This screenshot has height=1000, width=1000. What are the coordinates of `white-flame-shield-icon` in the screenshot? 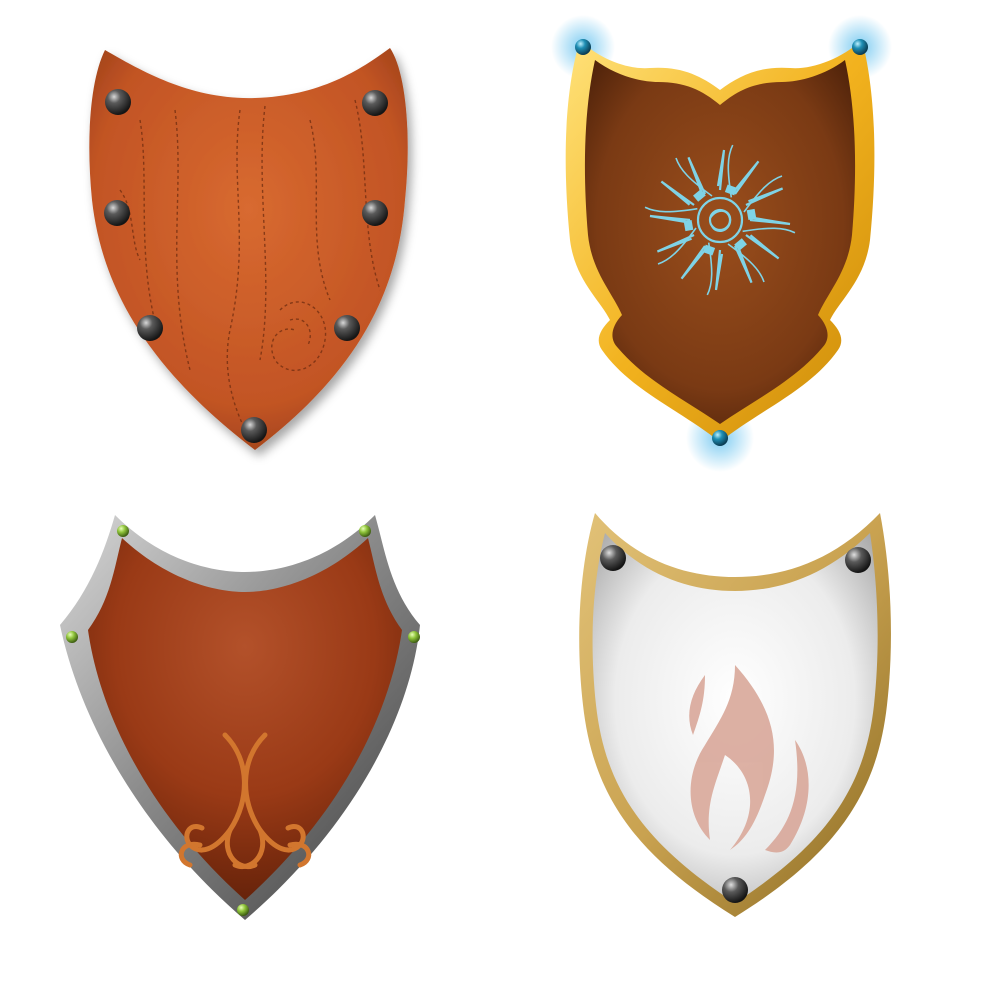 It's located at (735, 715).